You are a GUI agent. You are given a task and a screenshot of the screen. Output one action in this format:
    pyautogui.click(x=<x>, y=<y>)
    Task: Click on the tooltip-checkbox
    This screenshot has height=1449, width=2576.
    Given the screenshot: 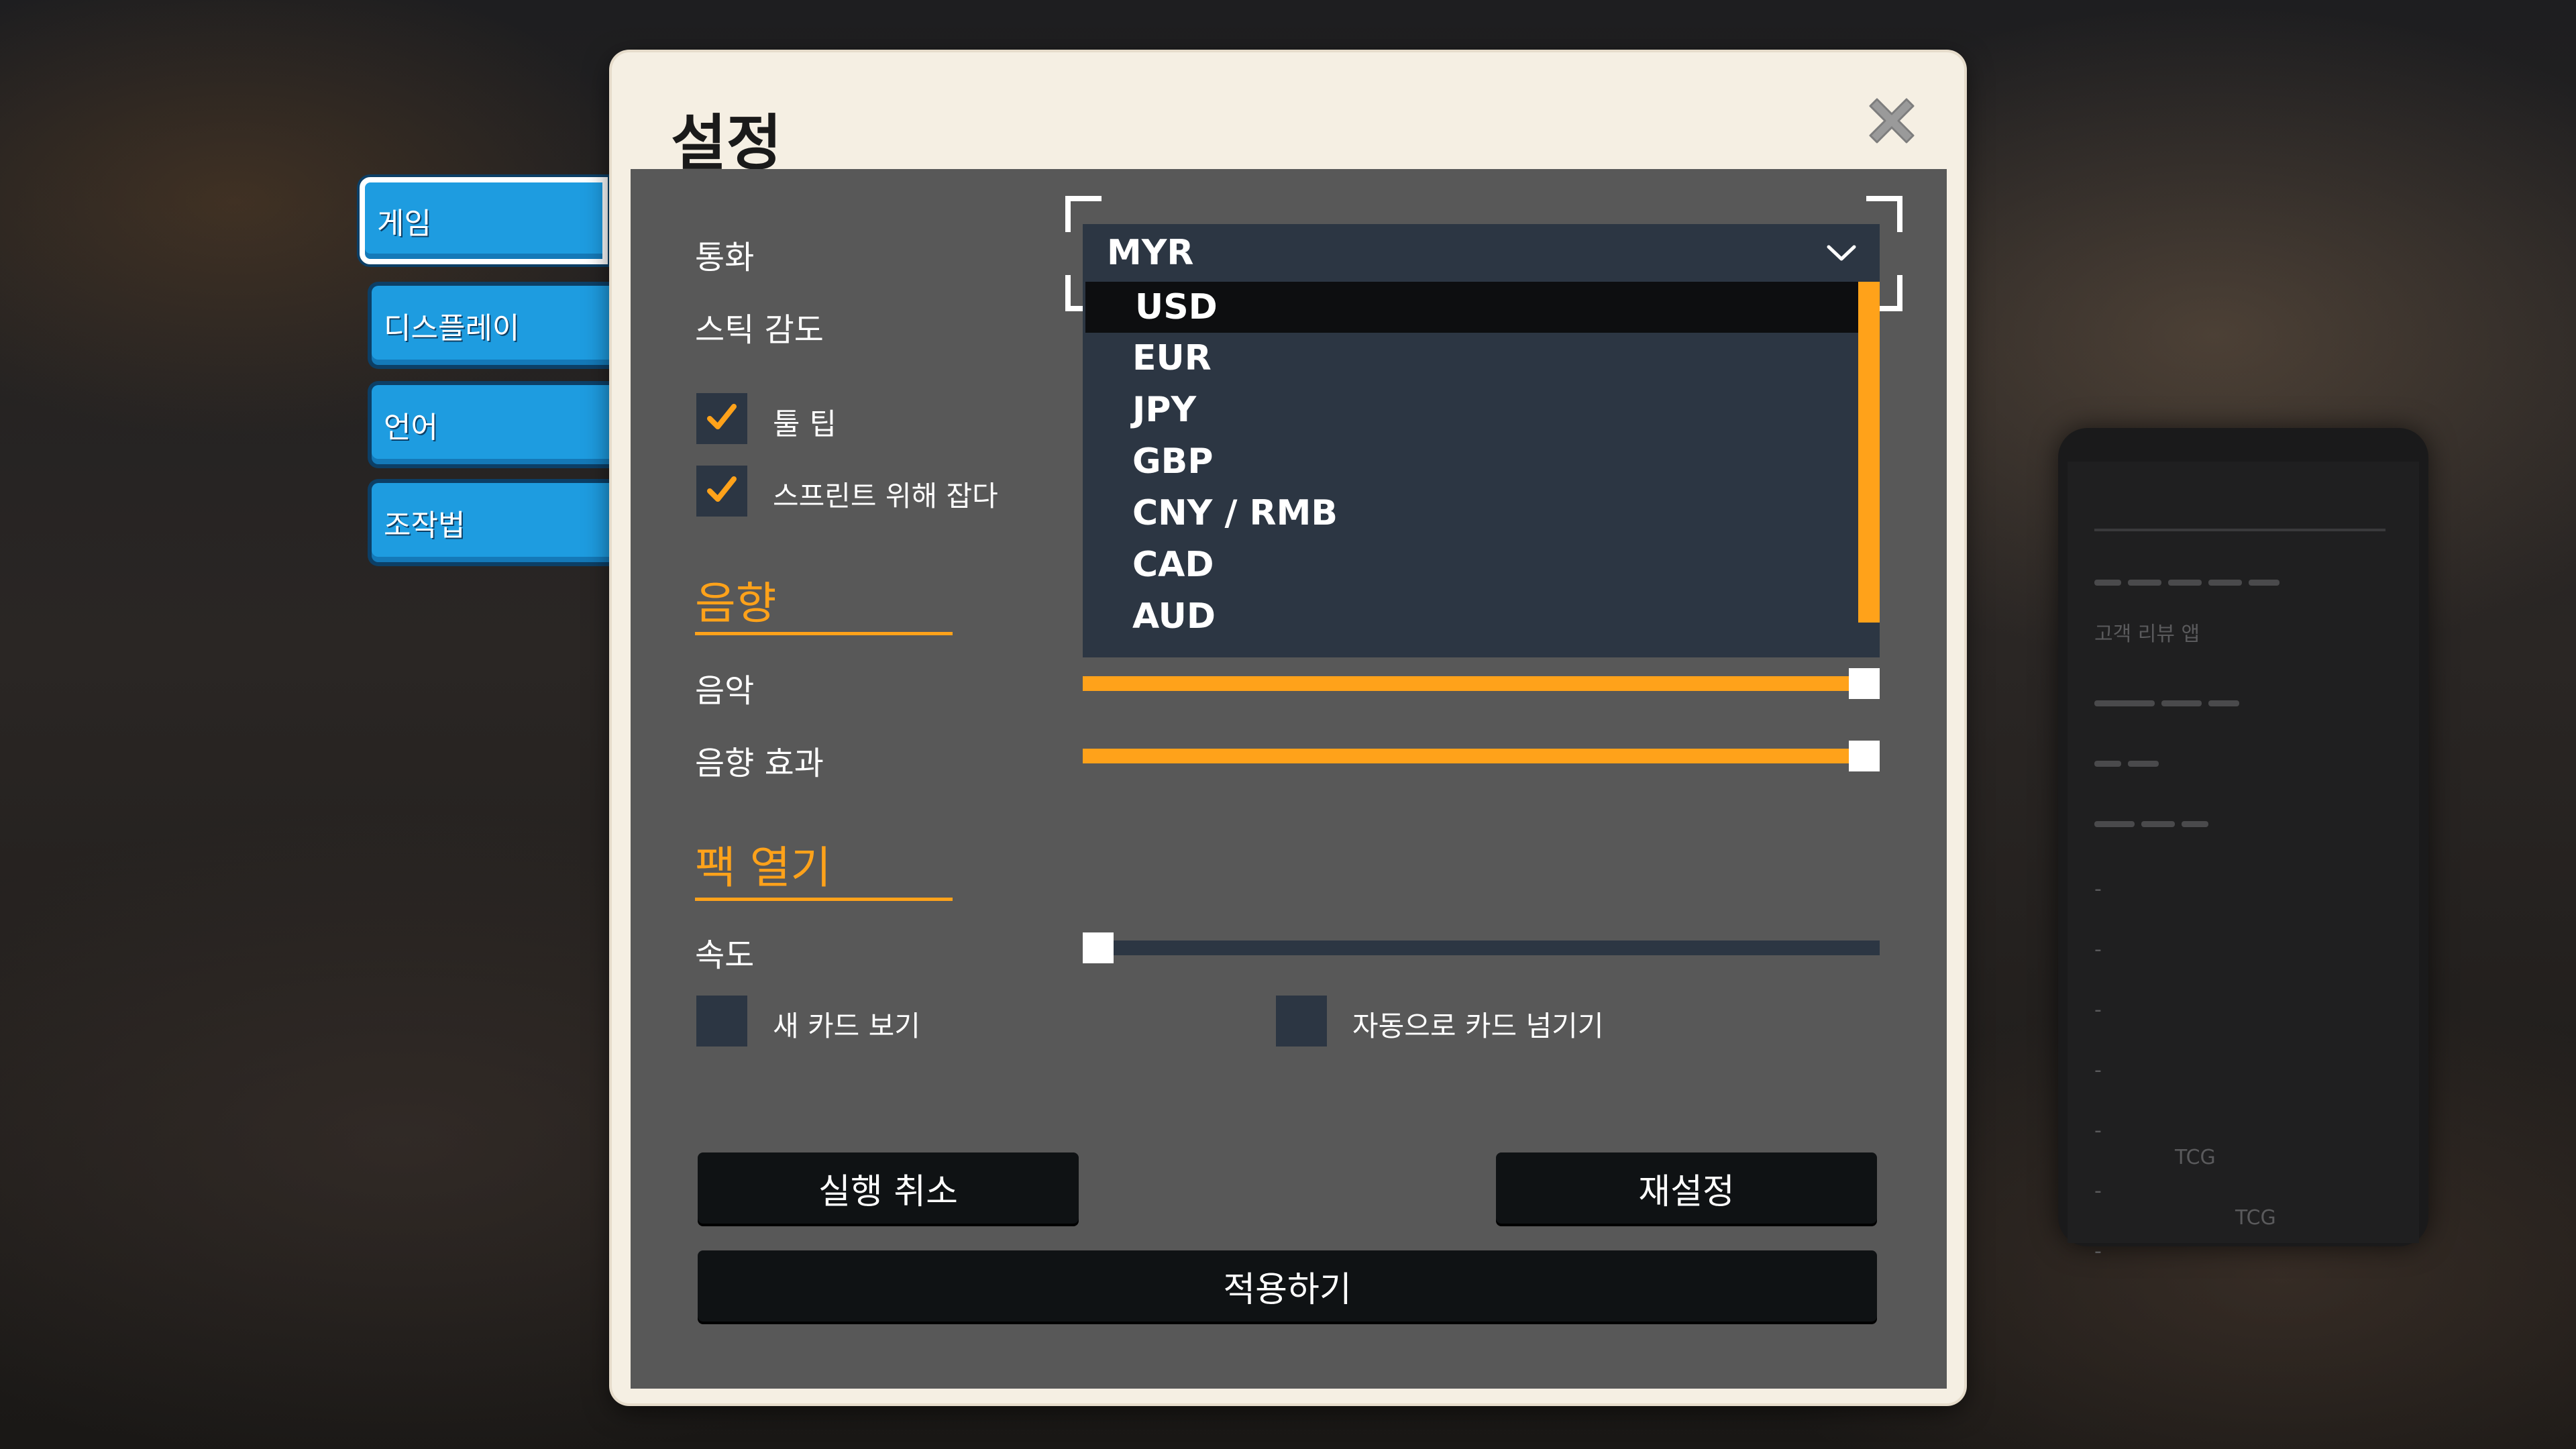 What is the action you would take?
    pyautogui.click(x=721, y=418)
    